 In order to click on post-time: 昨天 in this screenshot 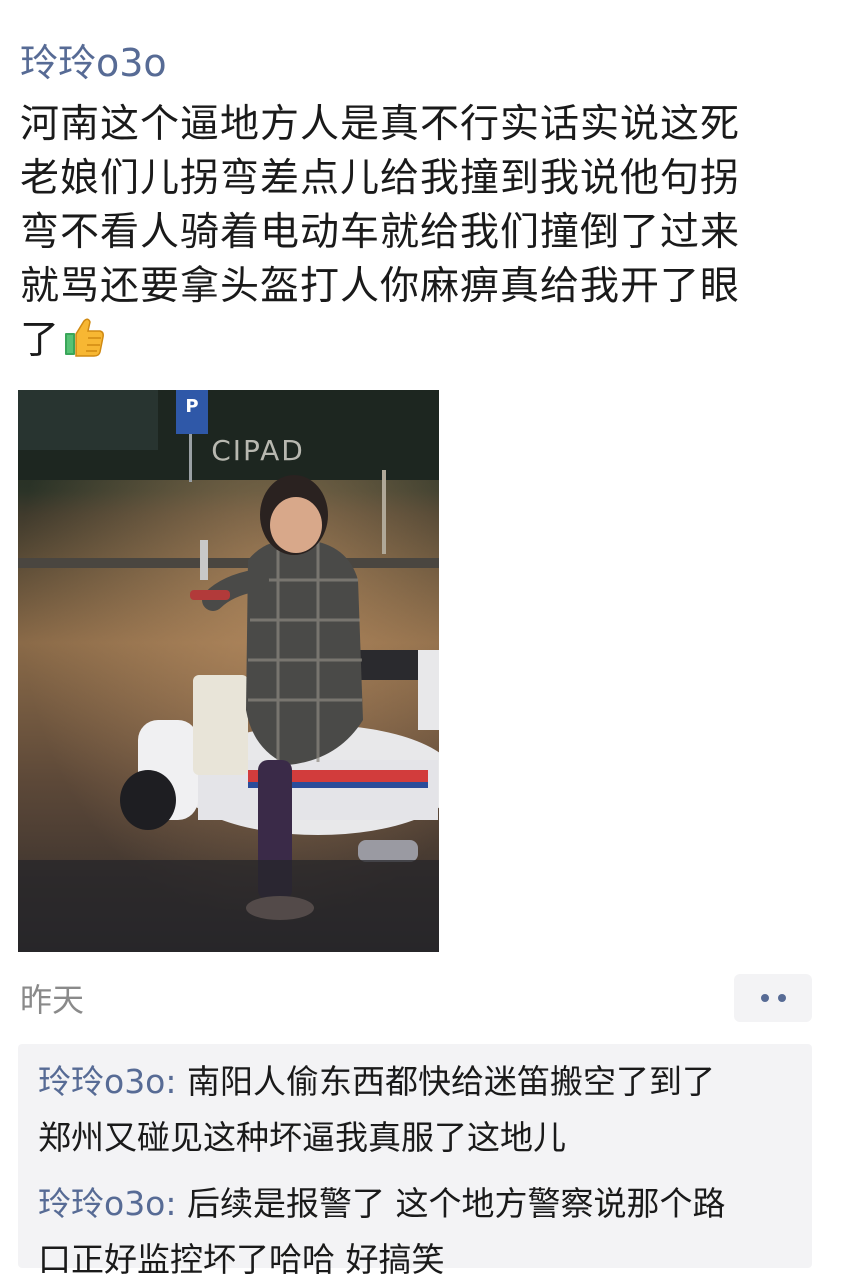, I will do `click(52, 1000)`.